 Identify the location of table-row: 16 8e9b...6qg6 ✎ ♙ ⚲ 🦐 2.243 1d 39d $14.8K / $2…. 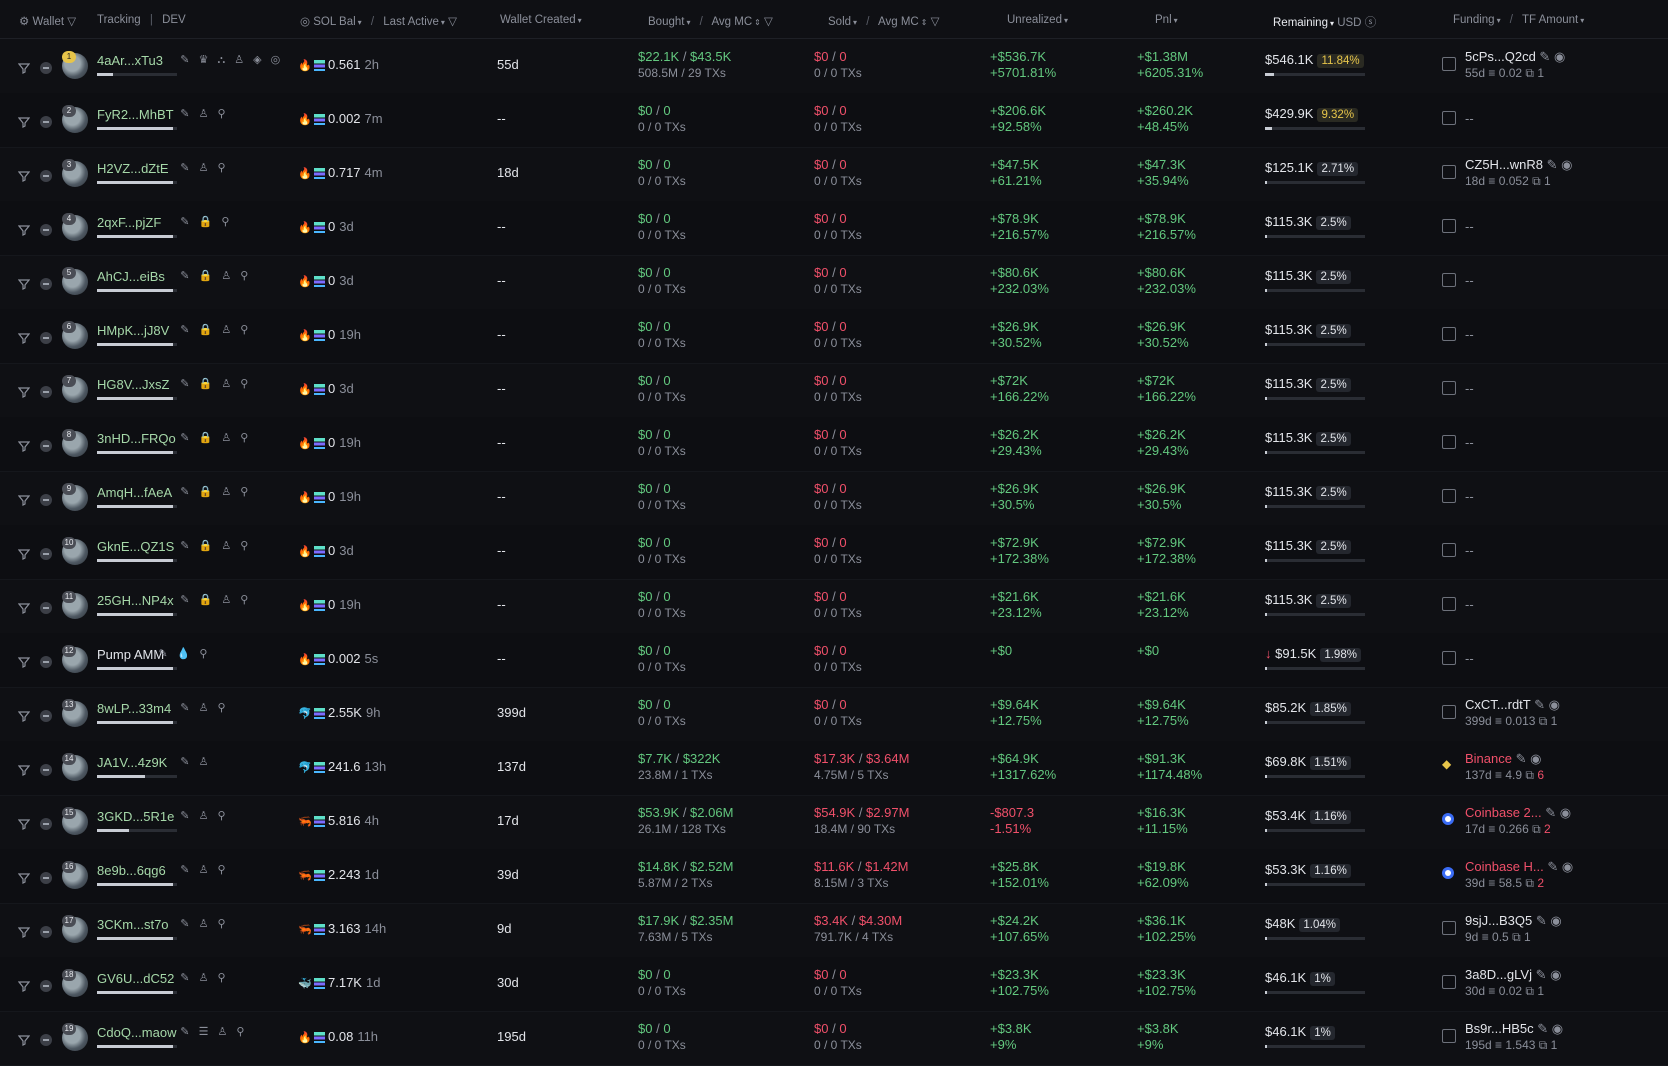
(834, 876).